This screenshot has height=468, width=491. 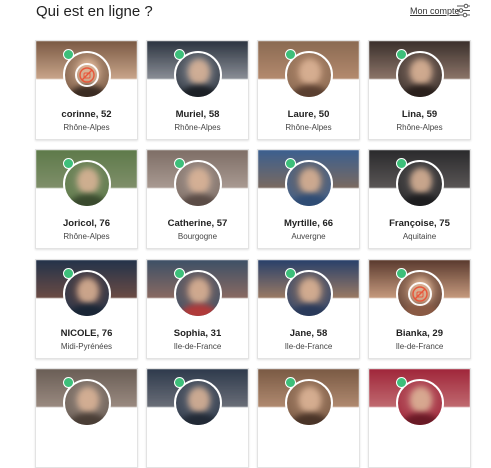 I want to click on profile-card: Bianka, 29 Ile-de-France, so click(x=419, y=309).